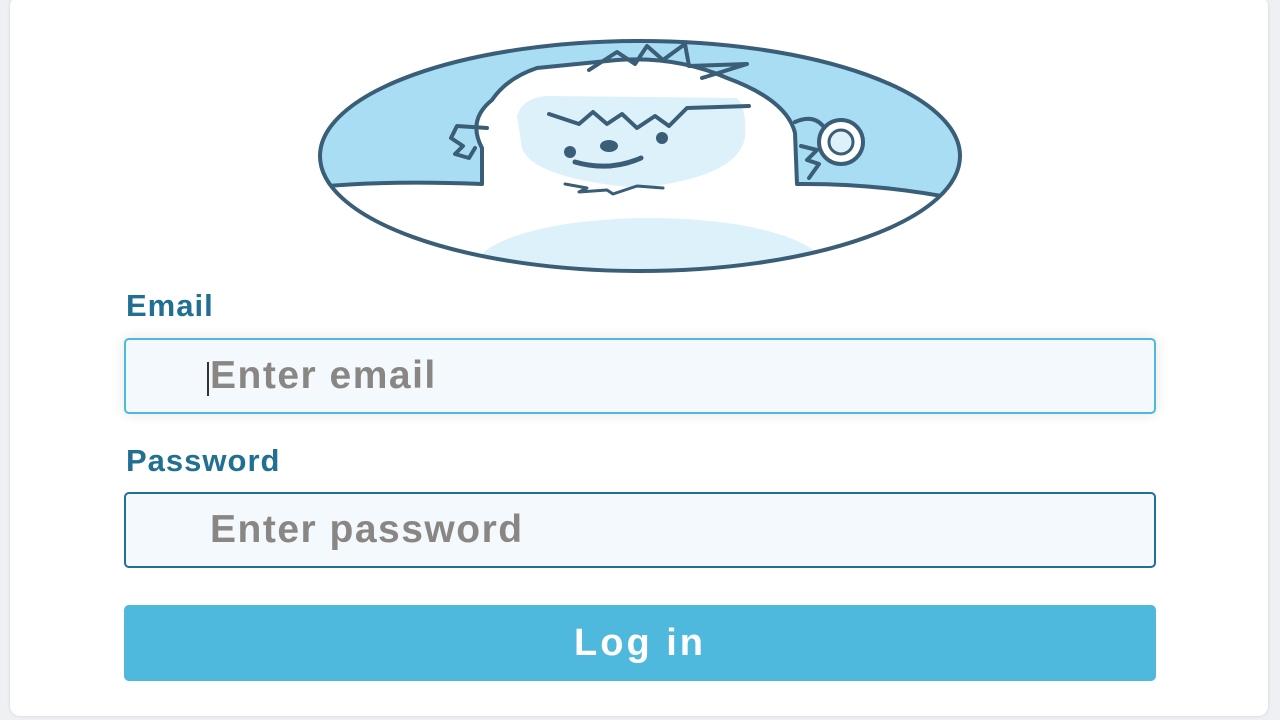 This screenshot has height=720, width=1280. Describe the element at coordinates (203, 460) in the screenshot. I see `password-label: Password` at that location.